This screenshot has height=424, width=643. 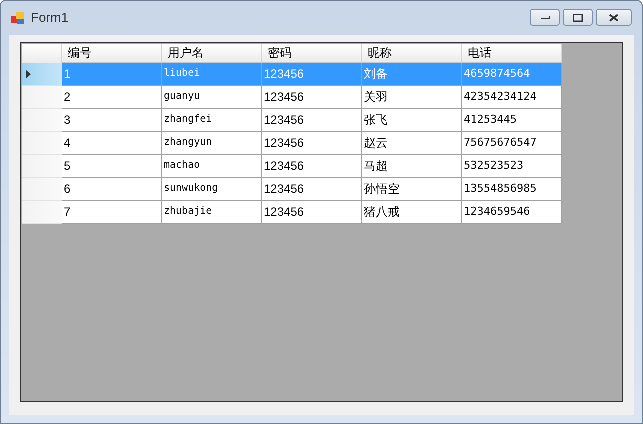 I want to click on close-icon, so click(x=614, y=18).